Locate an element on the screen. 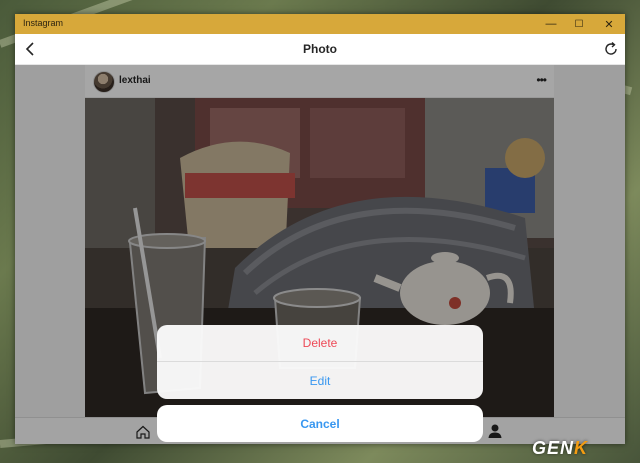 The width and height of the screenshot is (640, 463). cancel-button: Cancel is located at coordinates (320, 423).